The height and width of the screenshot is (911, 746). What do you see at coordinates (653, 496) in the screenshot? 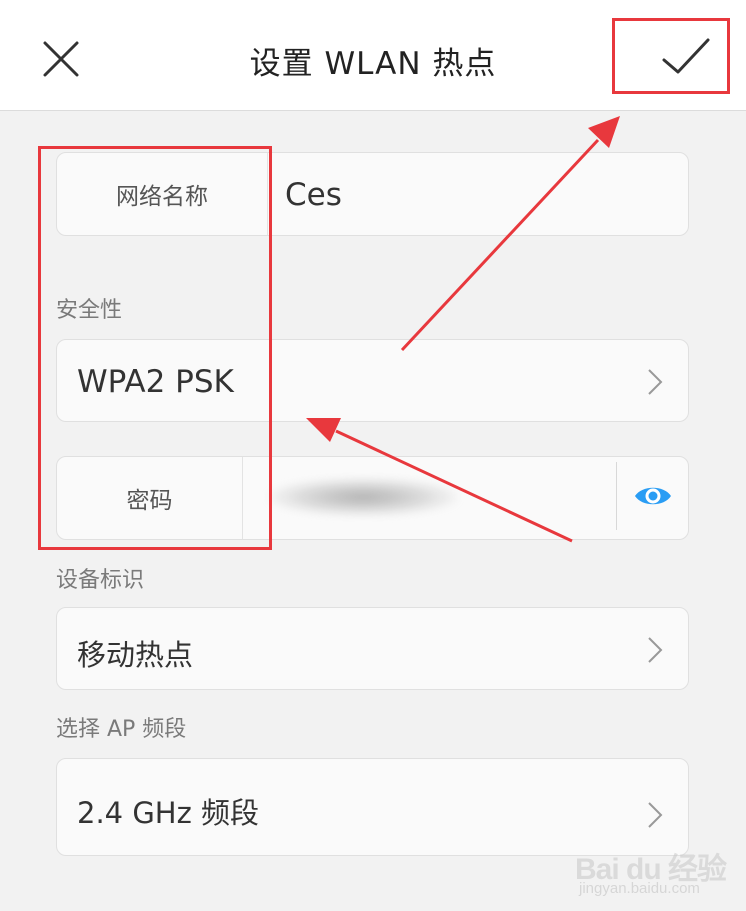
I see `eye-icon` at bounding box center [653, 496].